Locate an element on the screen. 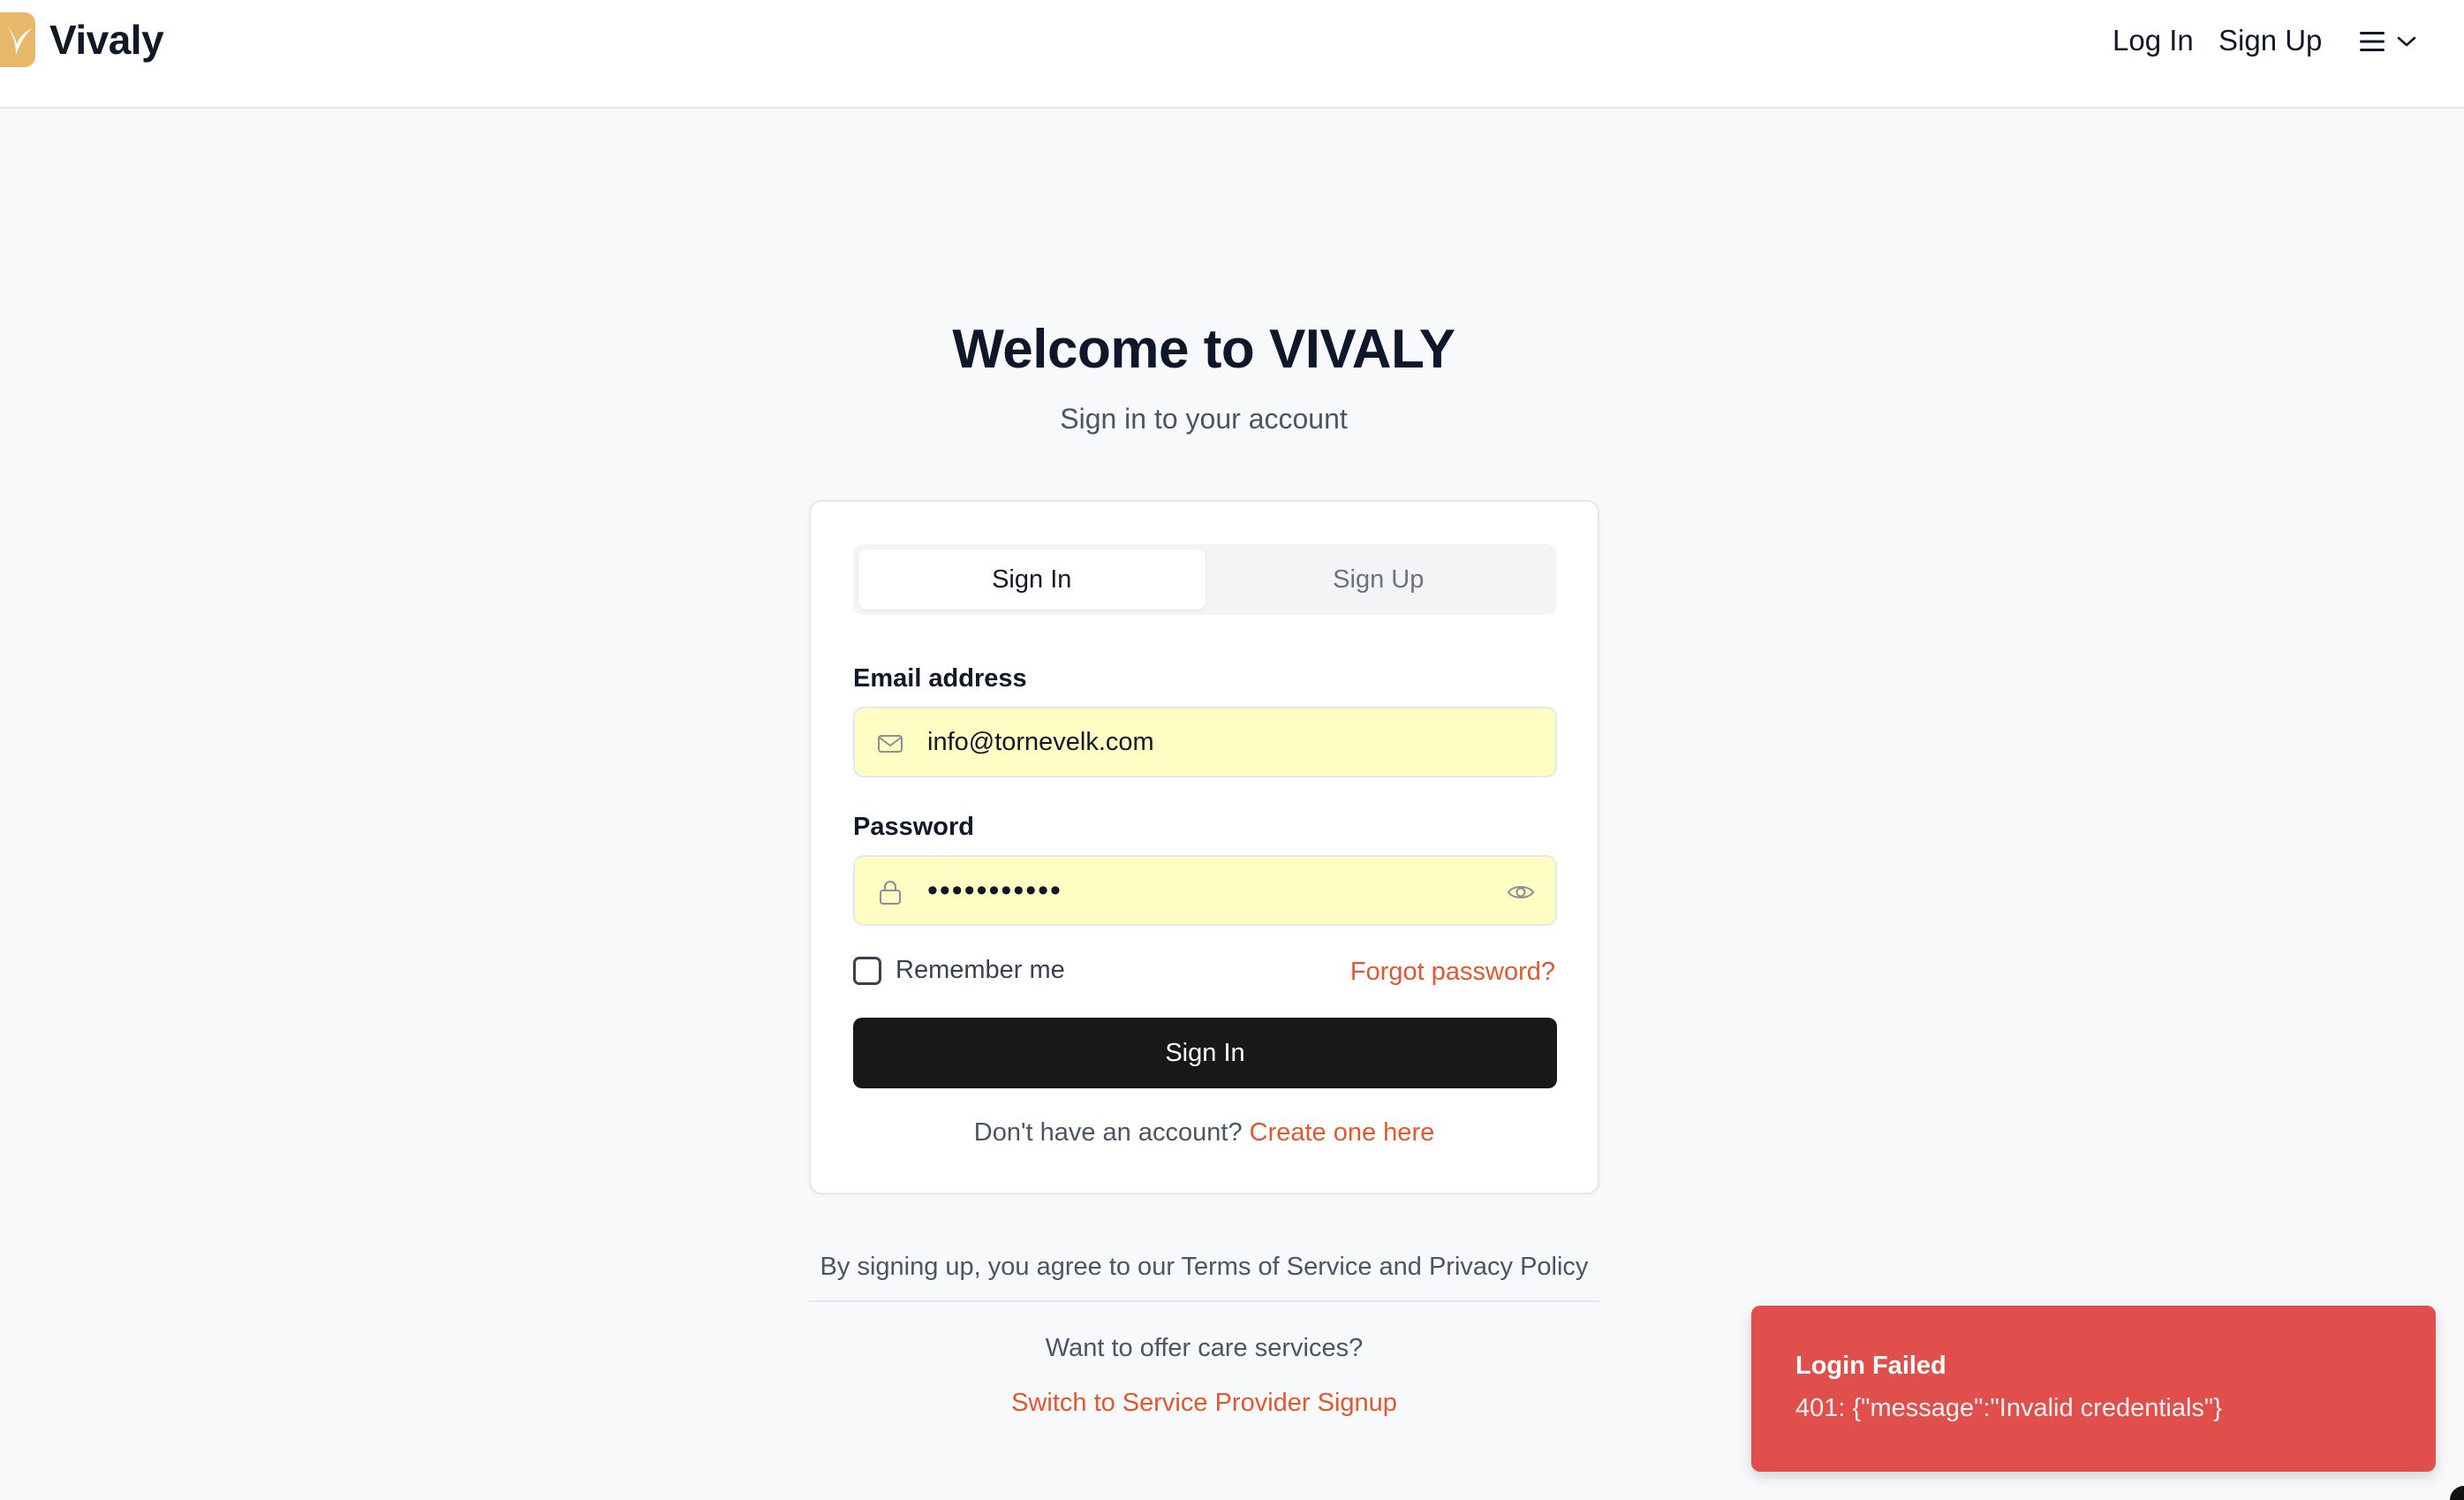 This screenshot has width=2464, height=1500. service-provider-signup-link: Switch to Service Provider Signup is located at coordinates (1204, 1403).